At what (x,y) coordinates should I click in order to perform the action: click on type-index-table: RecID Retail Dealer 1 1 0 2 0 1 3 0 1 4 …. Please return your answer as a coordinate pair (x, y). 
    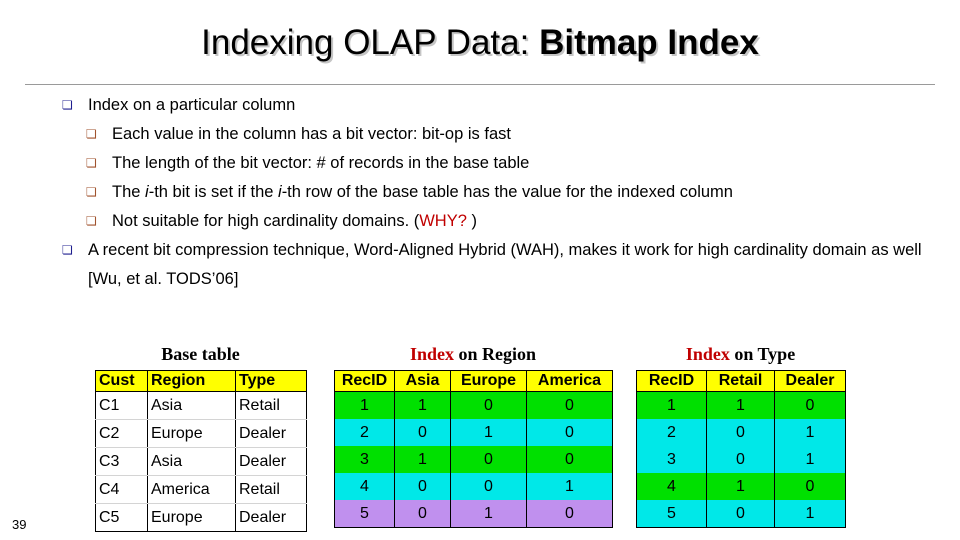
    Looking at the image, I should click on (741, 449).